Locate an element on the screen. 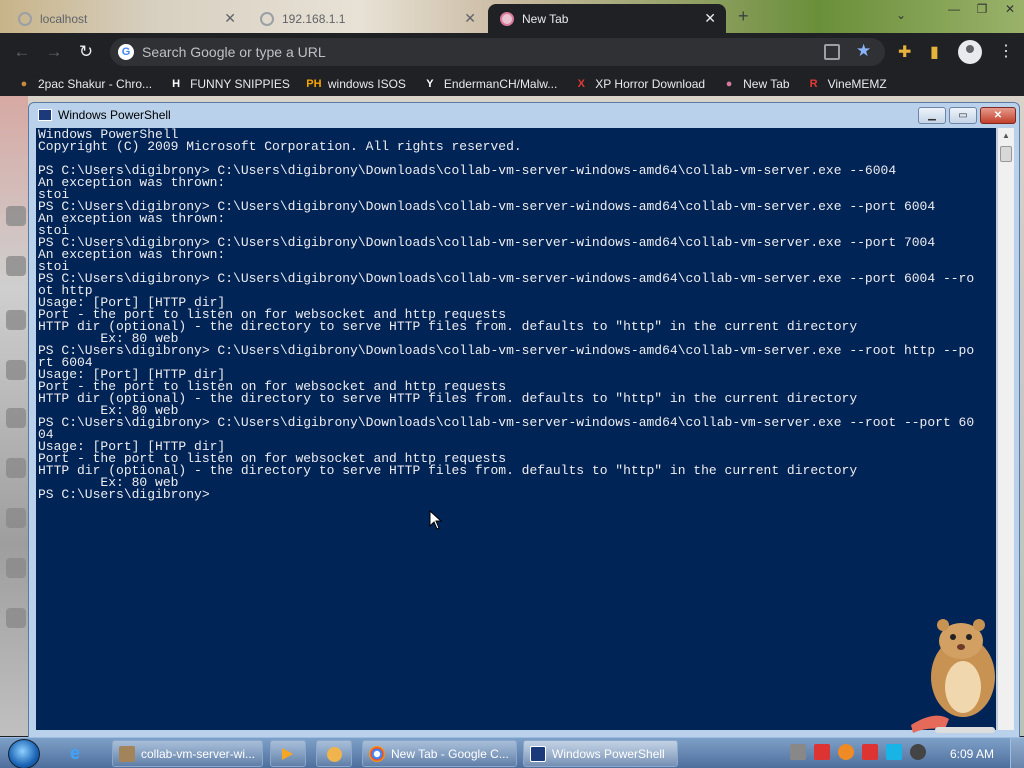 The height and width of the screenshot is (768, 1024). bookmark-item: X XP Horror Download is located at coordinates (639, 84).